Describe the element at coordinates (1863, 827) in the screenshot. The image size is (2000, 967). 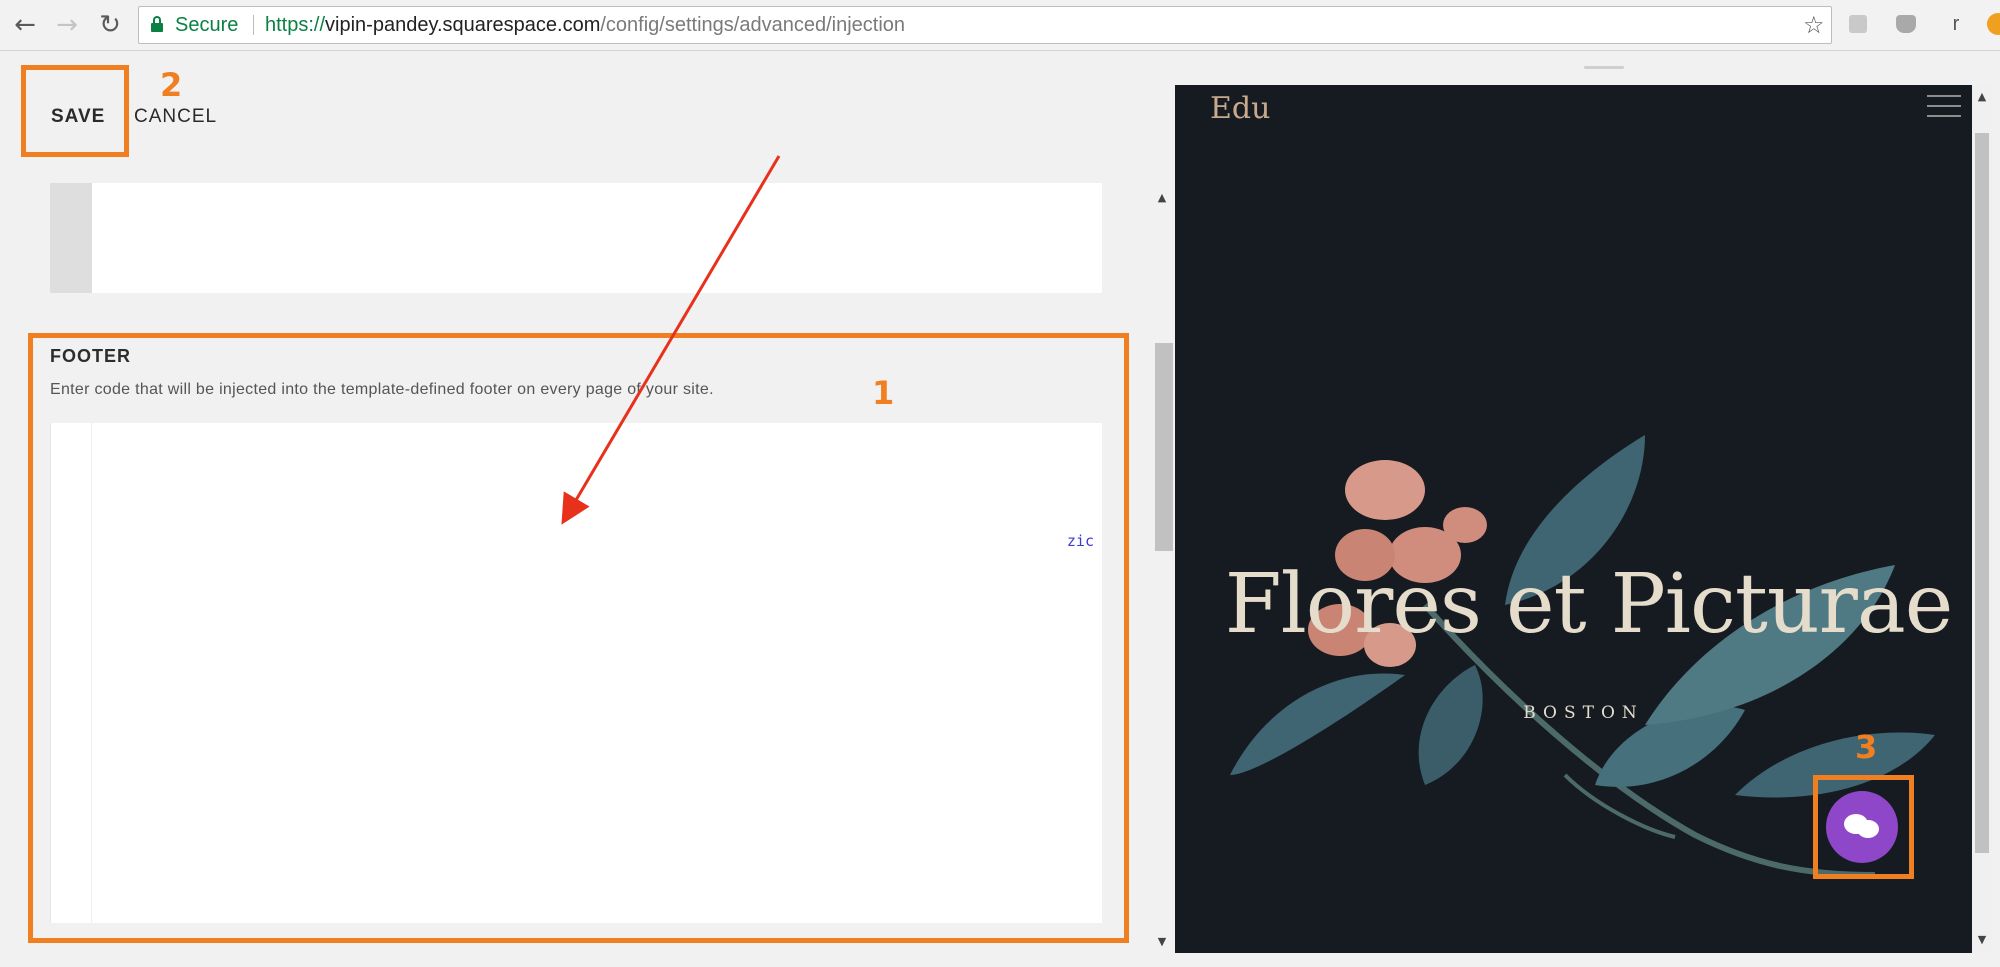
I see `chat-highlight-box` at that location.